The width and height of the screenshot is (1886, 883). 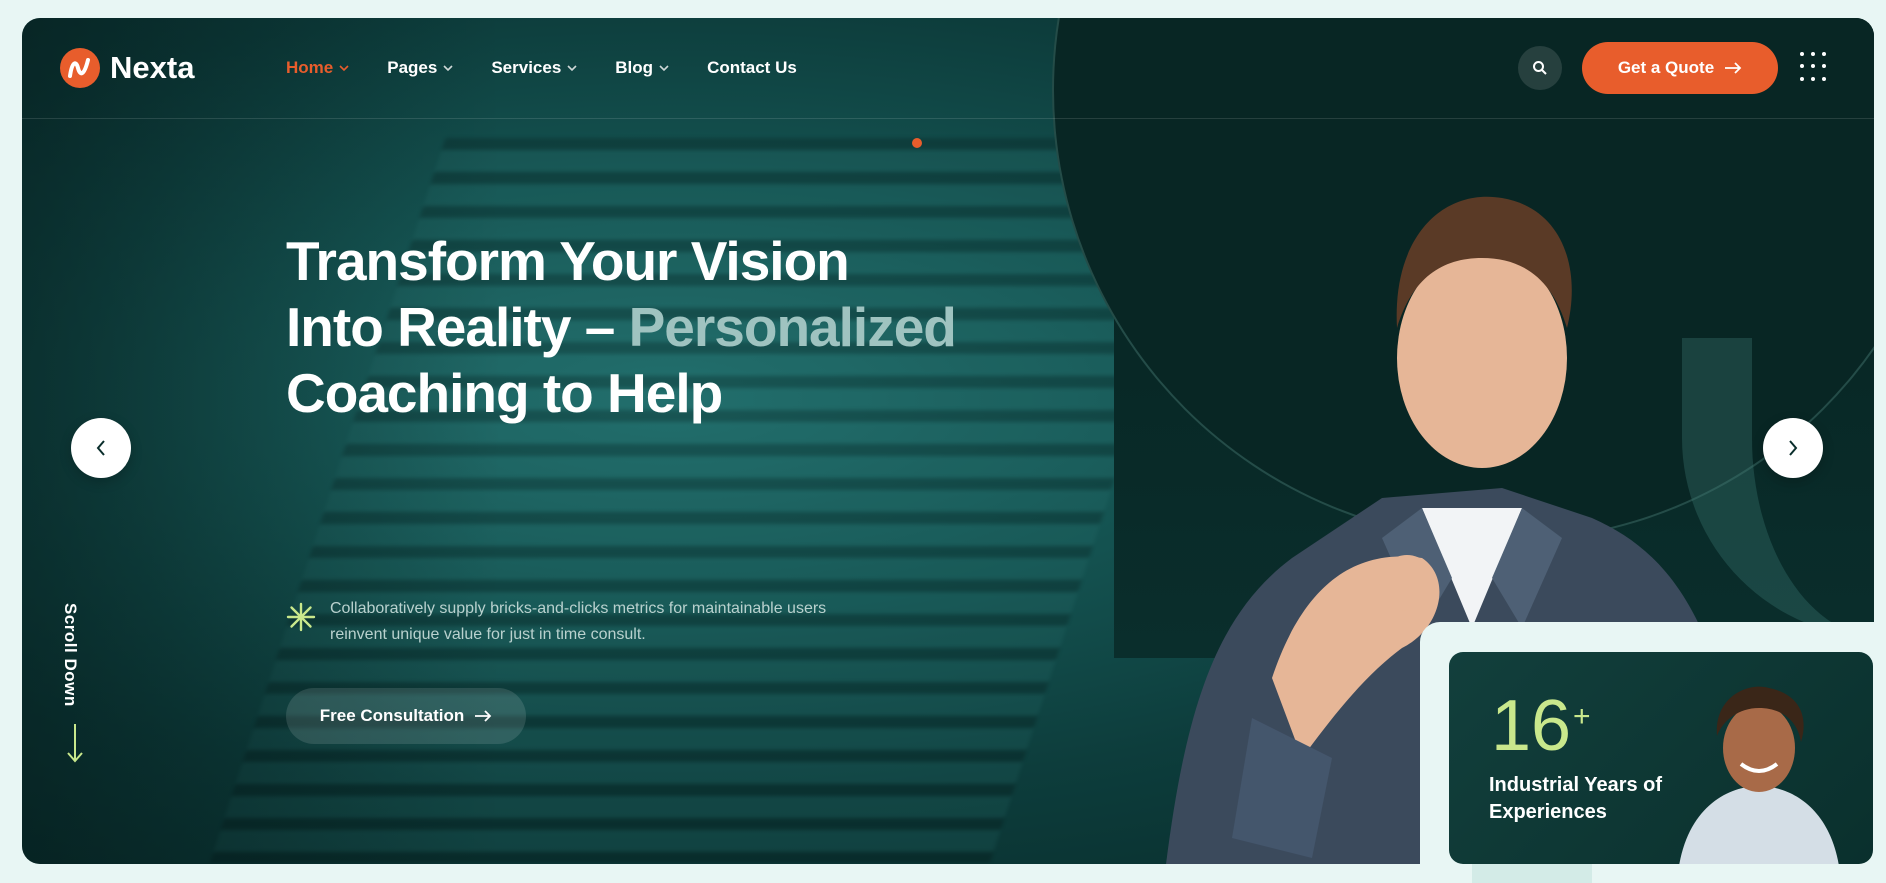 I want to click on chevron-right-icon, so click(x=1793, y=448).